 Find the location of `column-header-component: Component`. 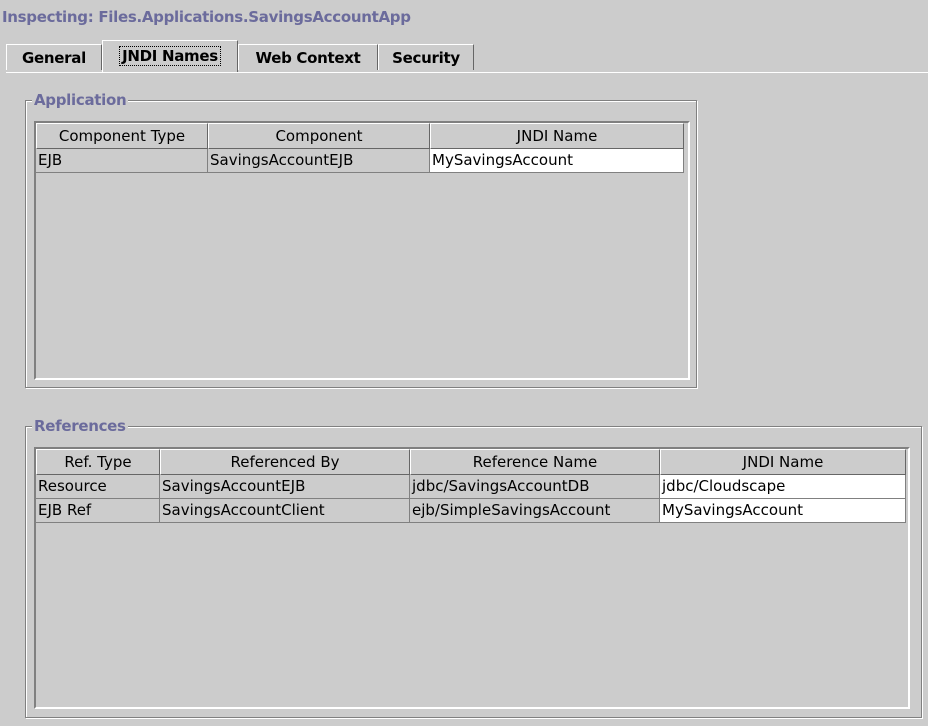

column-header-component: Component is located at coordinates (319, 136).